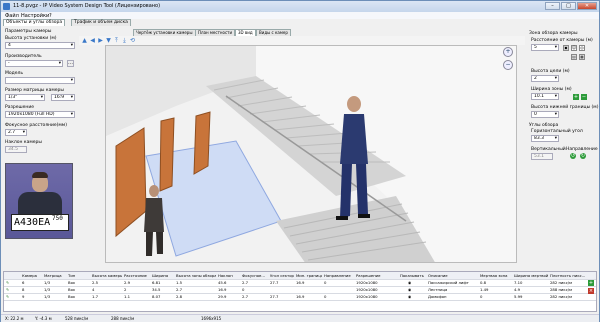 This screenshot has height=322, width=600. I want to click on table-cell: Пассажирский лифт, so click(453, 282).